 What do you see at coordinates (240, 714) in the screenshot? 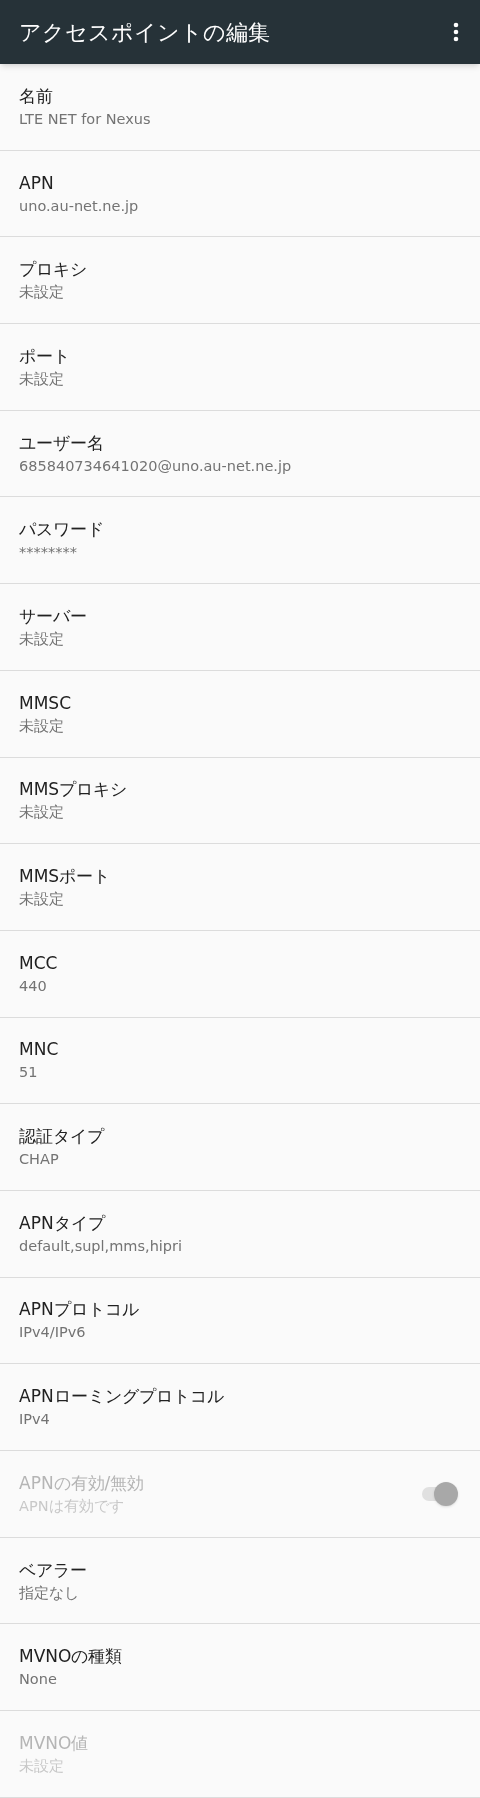
I see `settings-row: MMSC 未設定` at bounding box center [240, 714].